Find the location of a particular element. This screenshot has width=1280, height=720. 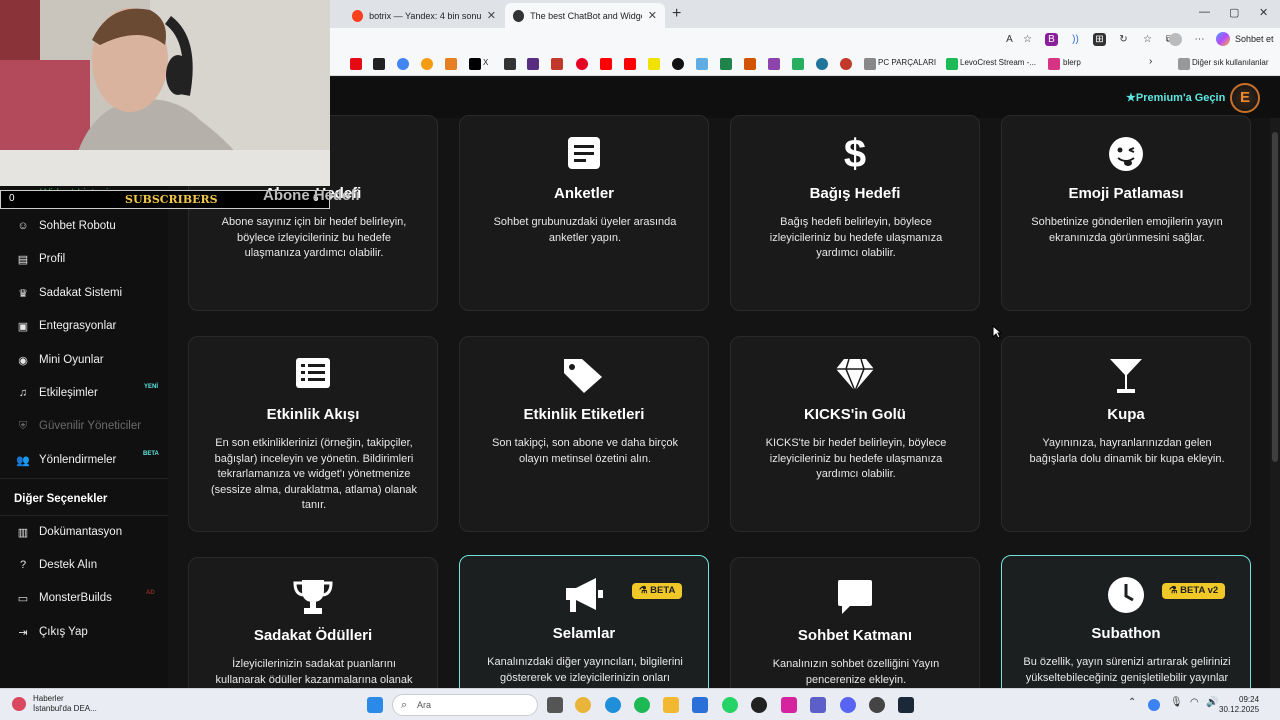

favorite-star-icon: ☆ is located at coordinates (1027, 39).